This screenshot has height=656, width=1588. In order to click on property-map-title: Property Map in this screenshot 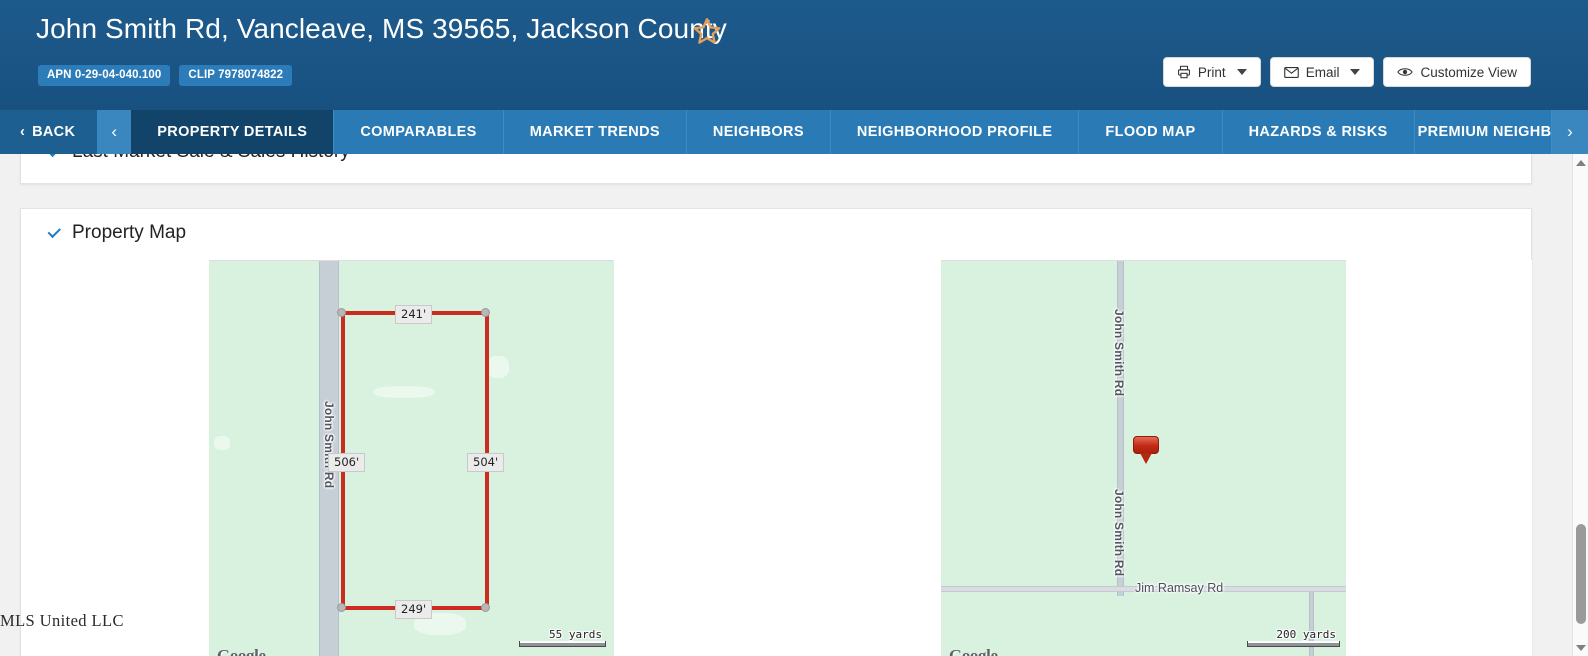, I will do `click(129, 232)`.